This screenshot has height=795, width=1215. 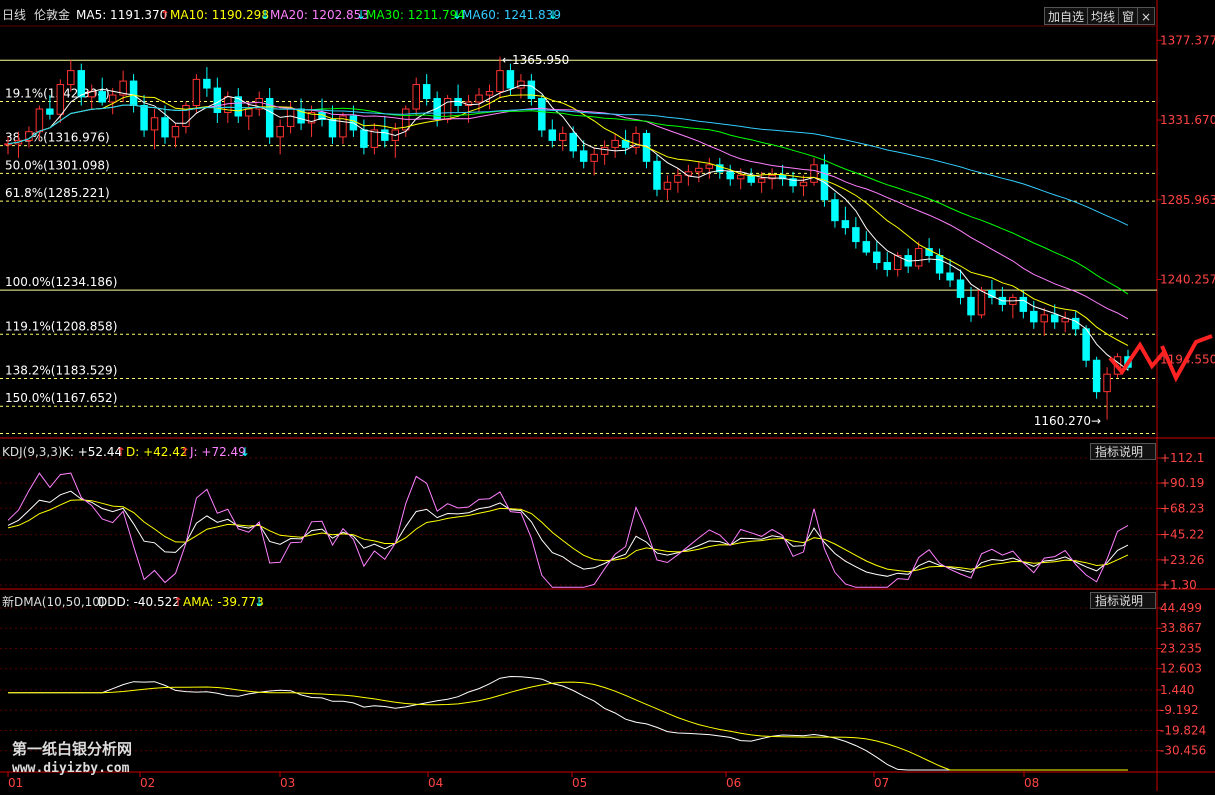 What do you see at coordinates (1031, 783) in the screenshot?
I see `month-label: 08` at bounding box center [1031, 783].